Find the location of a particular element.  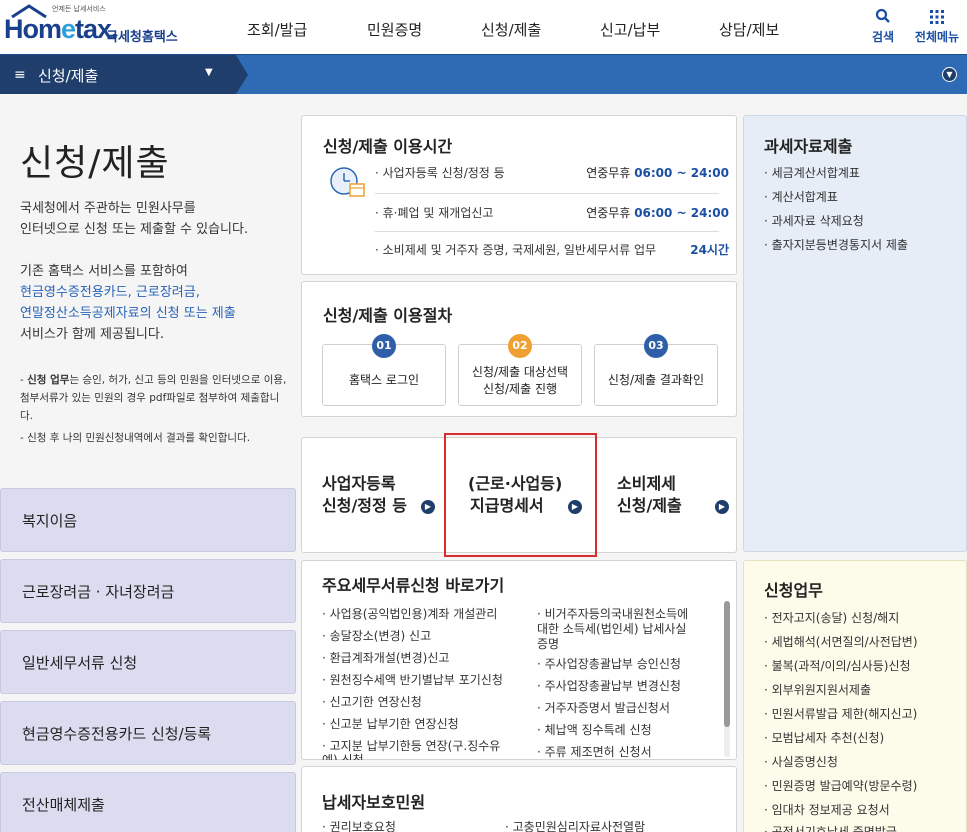

left-menu-incentive: 근로장려금 · 자녀장려금 is located at coordinates (148, 591).